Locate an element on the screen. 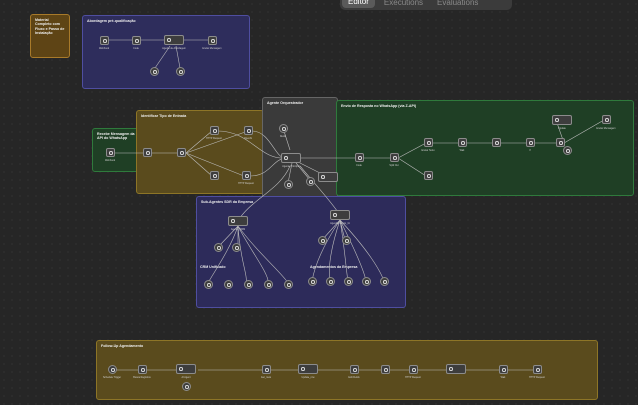 The height and width of the screenshot is (405, 638). crm-agent-node is located at coordinates (238, 221).